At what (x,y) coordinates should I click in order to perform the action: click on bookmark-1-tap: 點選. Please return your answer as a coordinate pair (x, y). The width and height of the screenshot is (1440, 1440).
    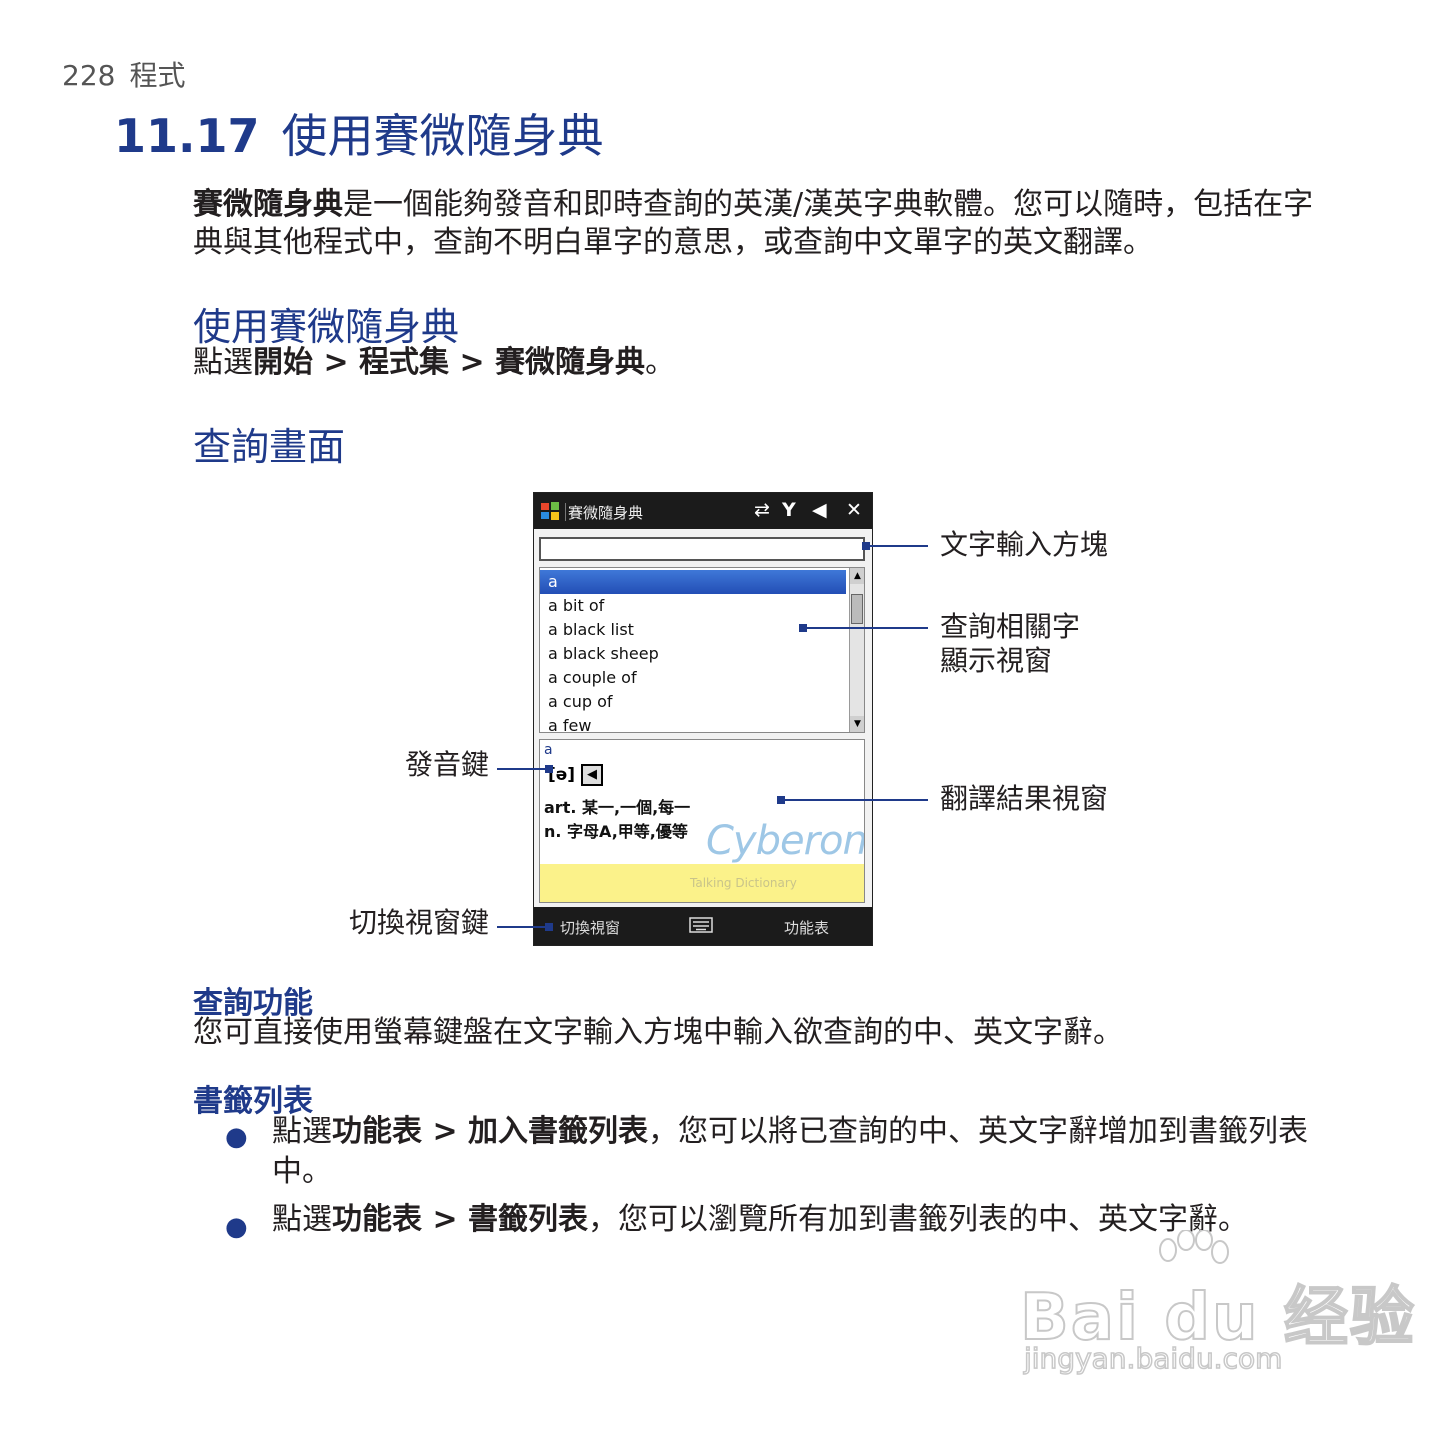
    Looking at the image, I should click on (302, 1131).